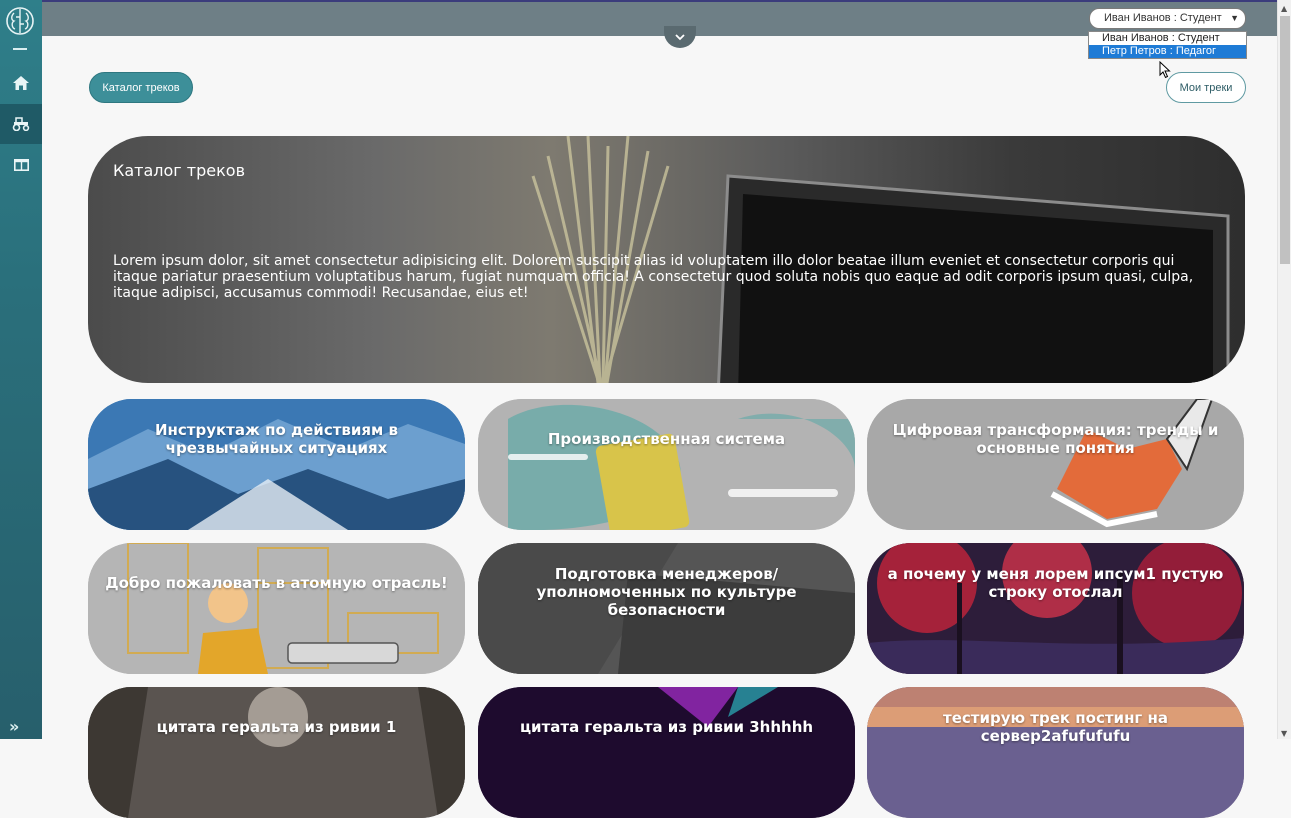 This screenshot has height=818, width=1291. I want to click on sidebar: », so click(21, 369).